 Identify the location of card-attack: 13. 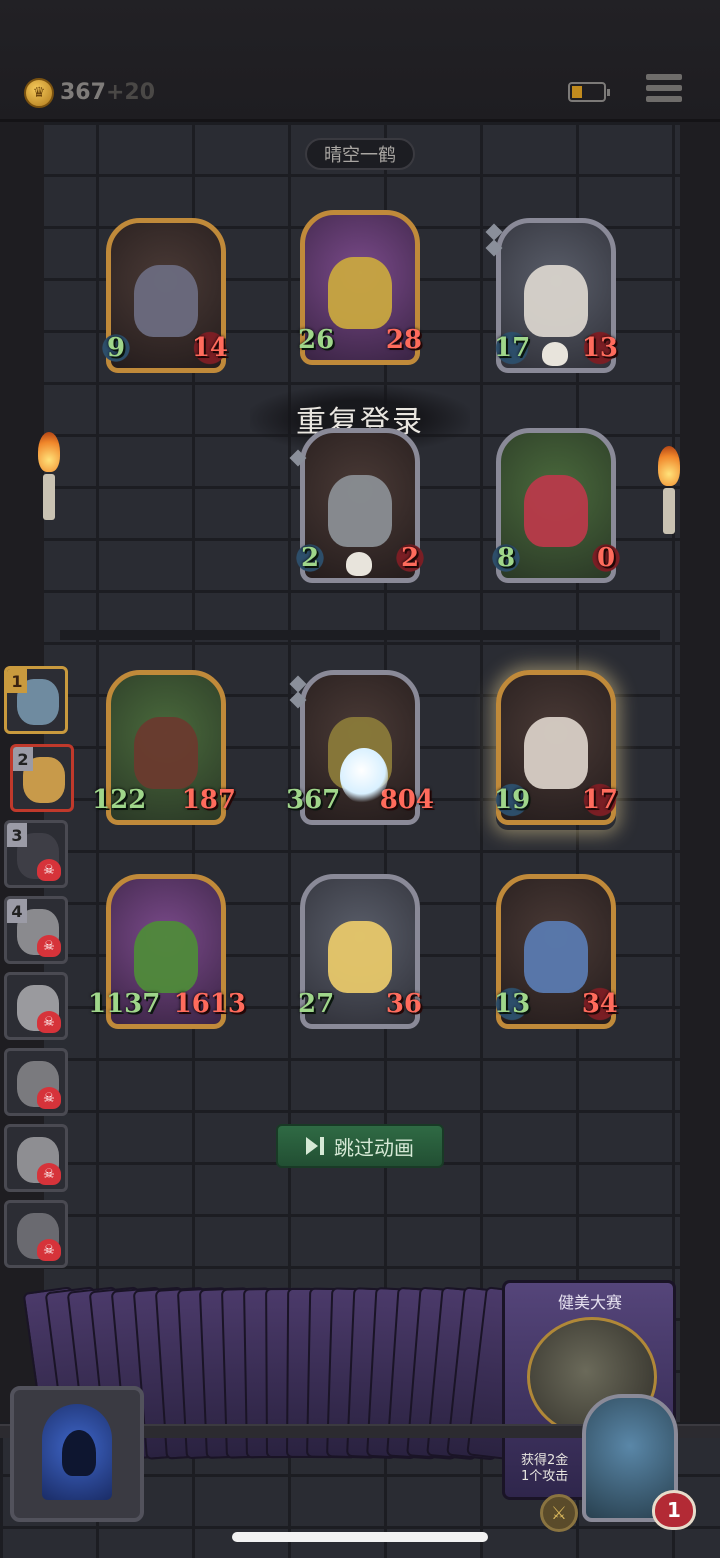
(512, 1004).